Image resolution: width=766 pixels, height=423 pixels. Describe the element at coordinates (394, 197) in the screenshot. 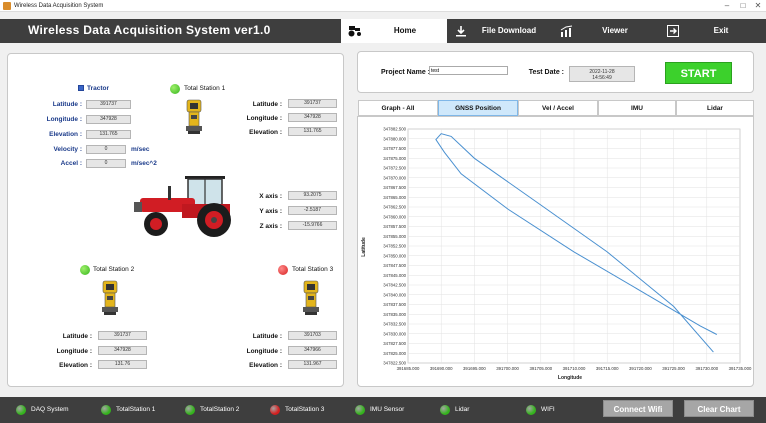

I see `y-tick-label: 347865.000` at that location.